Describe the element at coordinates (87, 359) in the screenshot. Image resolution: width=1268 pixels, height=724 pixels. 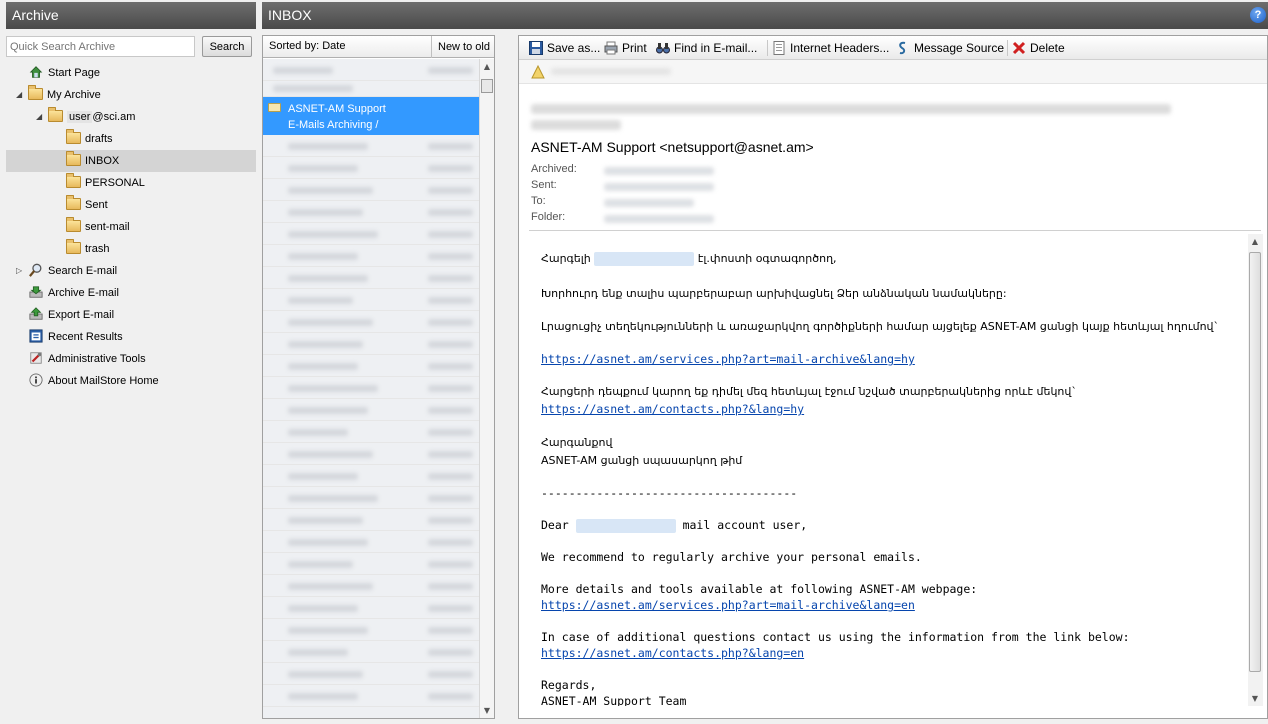
I see `tree-item-administrative-tools: Administrative Tools` at that location.